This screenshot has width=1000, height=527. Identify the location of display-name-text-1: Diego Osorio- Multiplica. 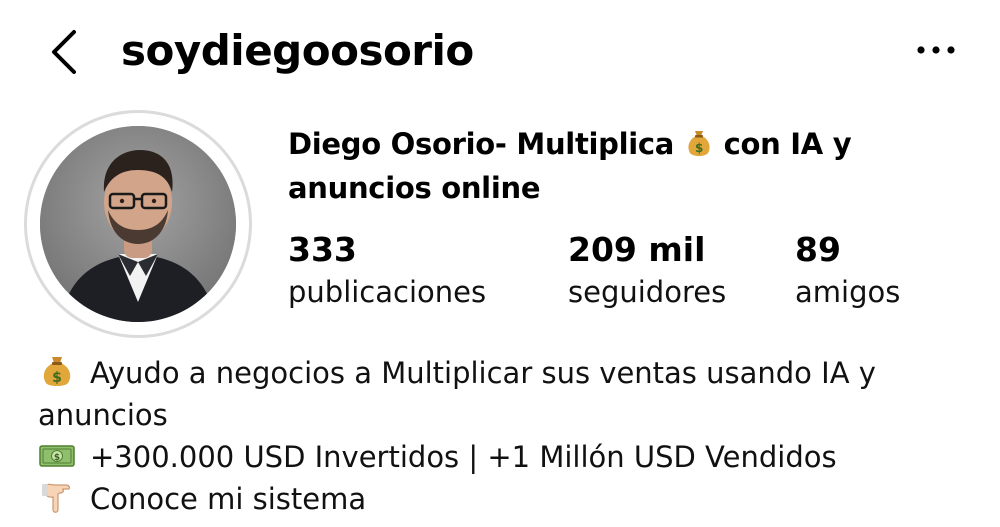
(486, 144).